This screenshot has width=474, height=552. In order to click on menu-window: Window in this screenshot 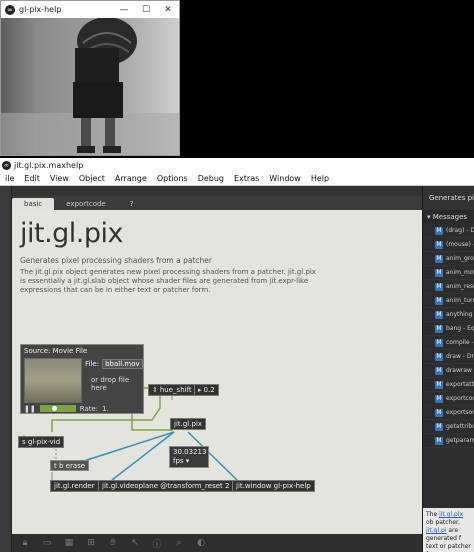, I will do `click(285, 178)`.